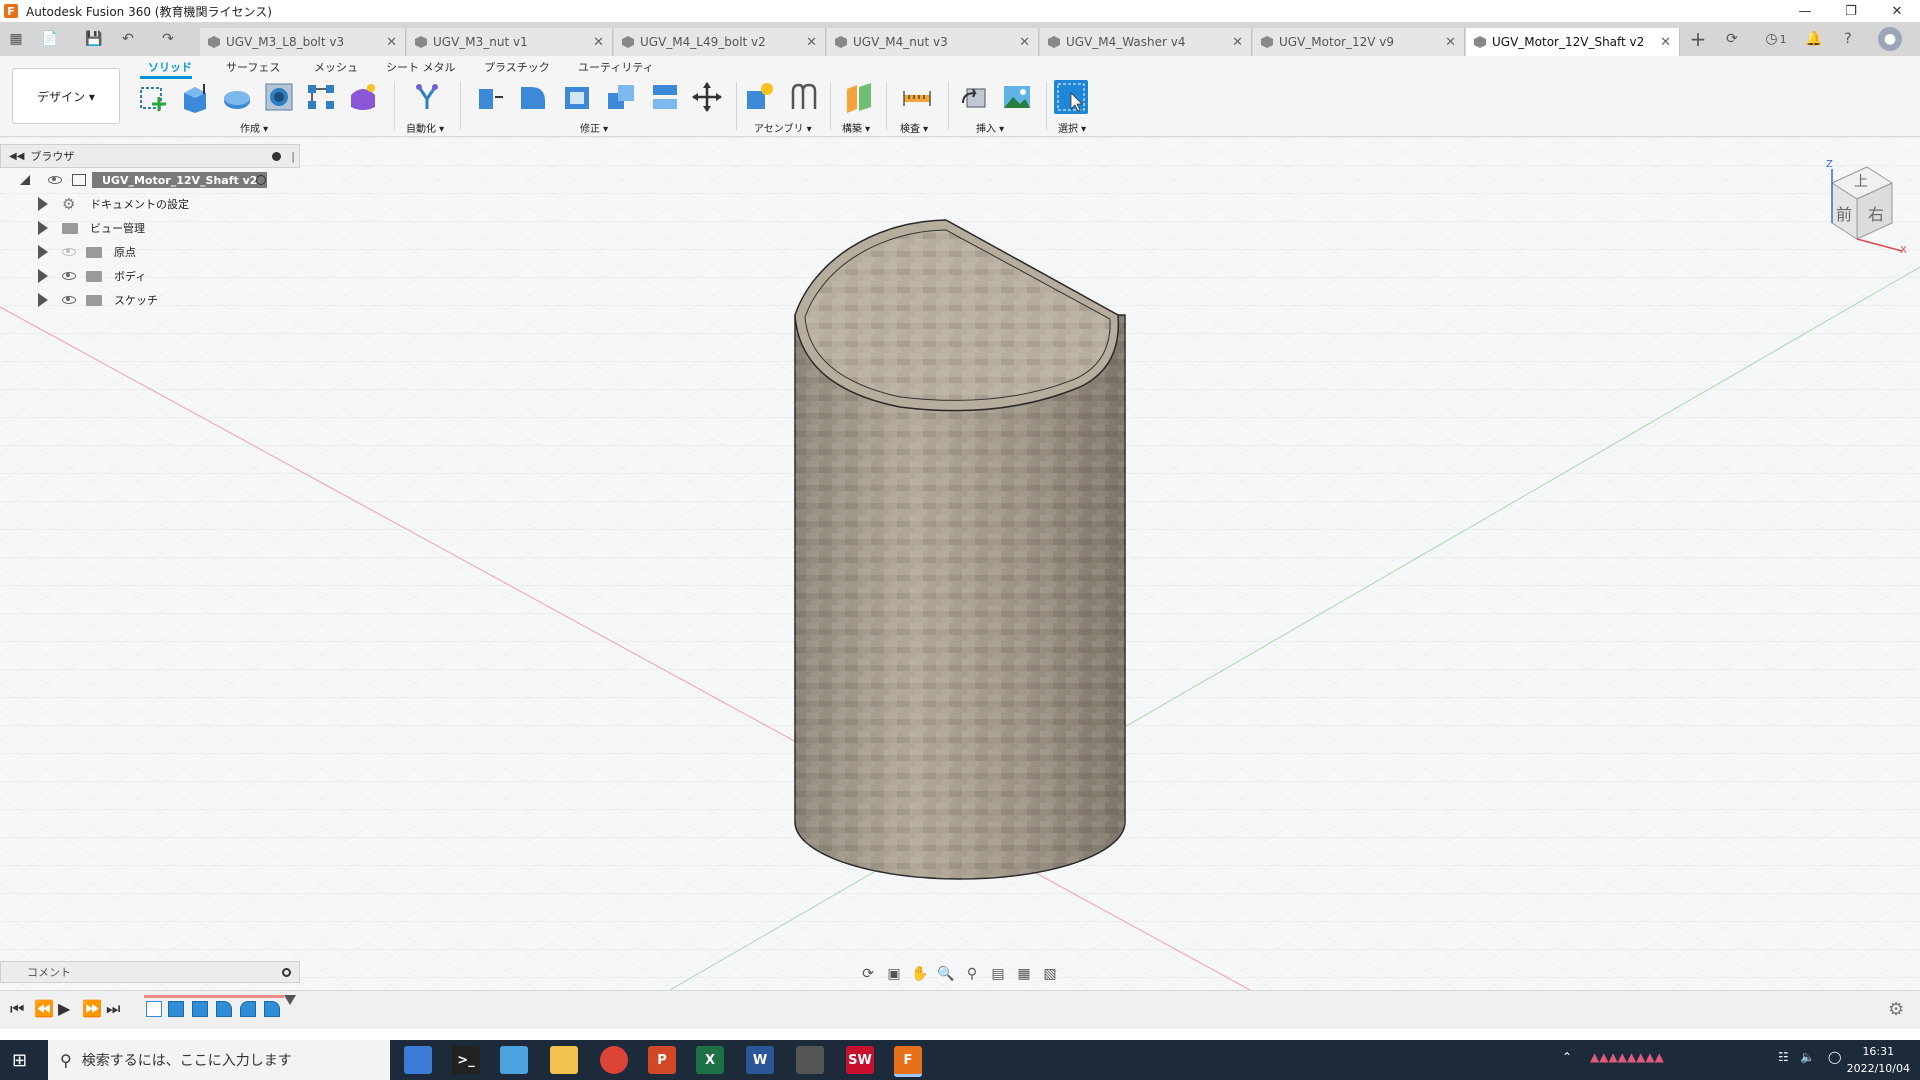 Image resolution: width=1920 pixels, height=1080 pixels. I want to click on measure-icon, so click(917, 97).